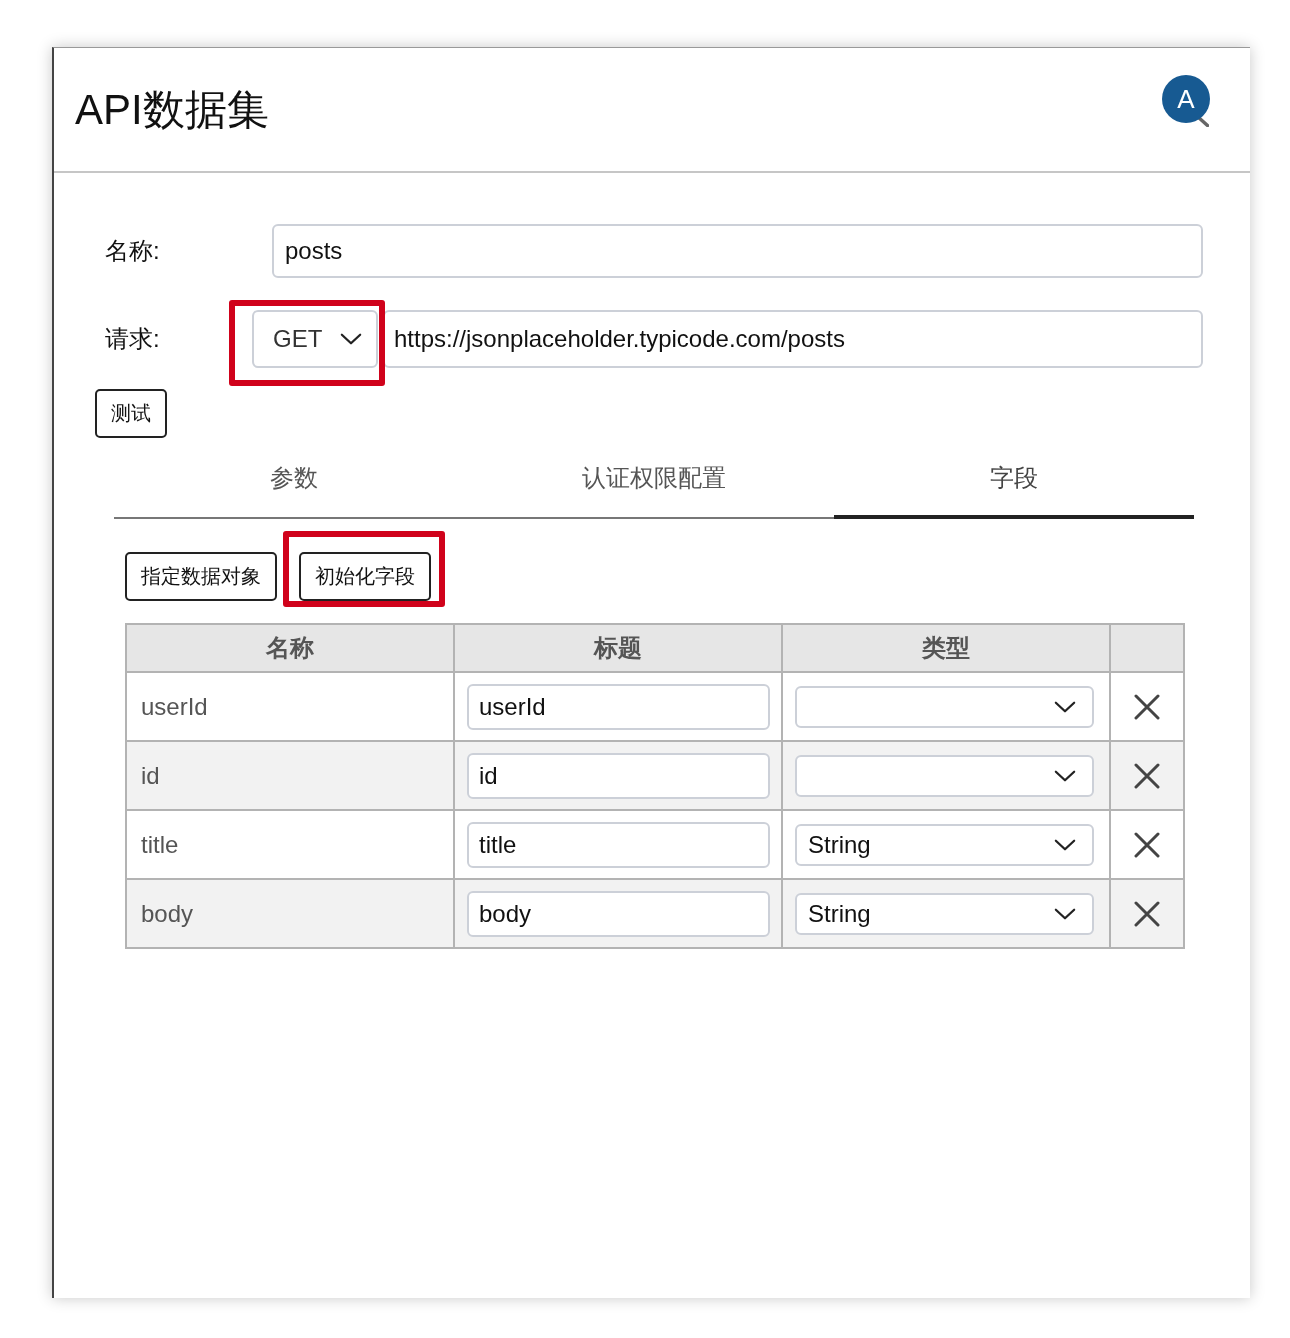 Image resolution: width=1290 pixels, height=1338 pixels. Describe the element at coordinates (737, 251) in the screenshot. I see `name-field: posts` at that location.